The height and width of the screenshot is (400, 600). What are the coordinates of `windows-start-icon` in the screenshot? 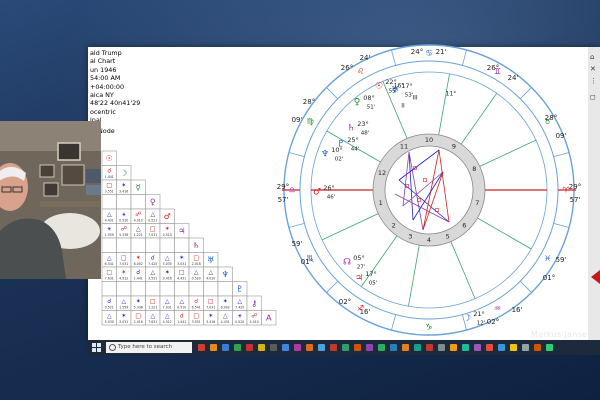 It's located at (96, 347).